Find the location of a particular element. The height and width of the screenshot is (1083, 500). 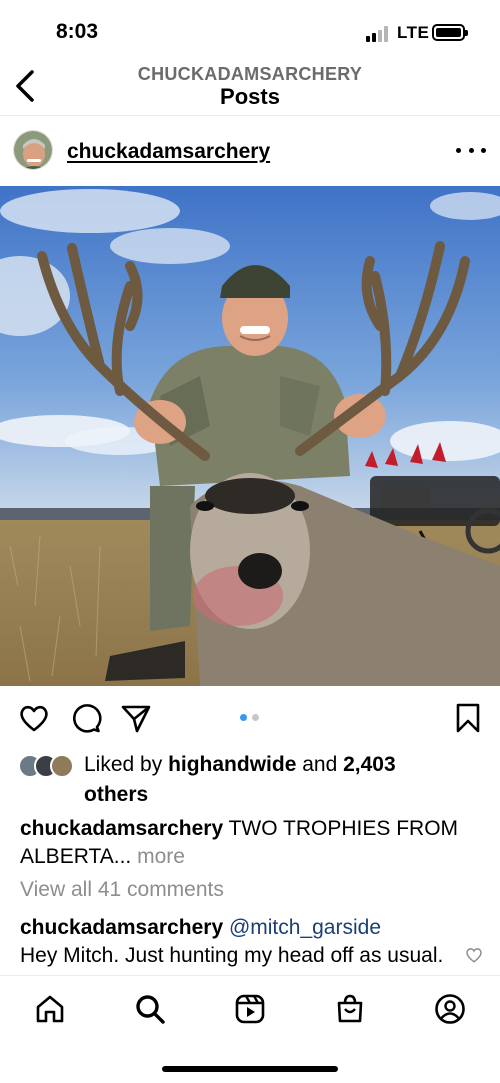

page-title: Posts is located at coordinates (250, 96).